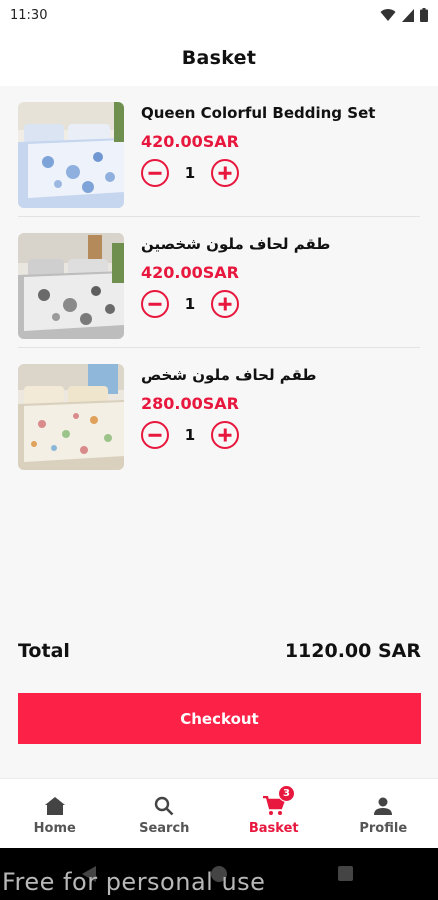  I want to click on nav-item-search: Search, so click(165, 813).